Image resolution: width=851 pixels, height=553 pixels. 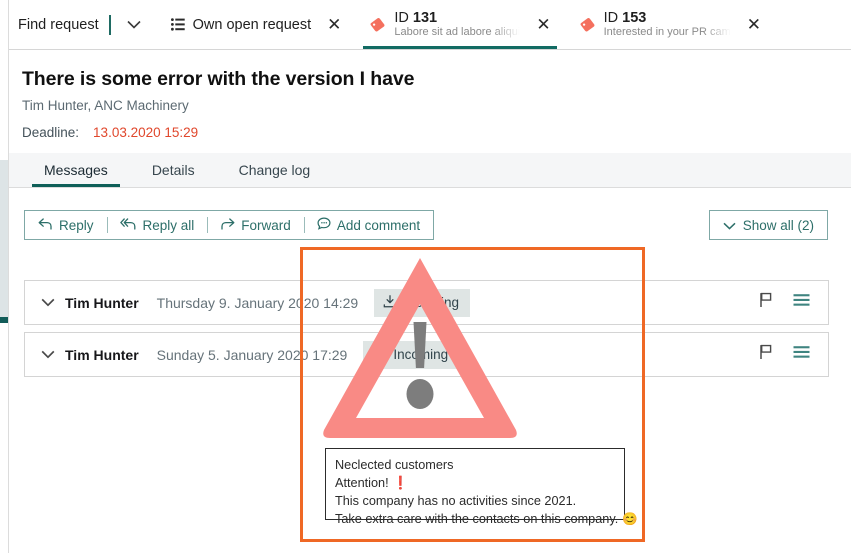 I want to click on list-icon, so click(x=177, y=24).